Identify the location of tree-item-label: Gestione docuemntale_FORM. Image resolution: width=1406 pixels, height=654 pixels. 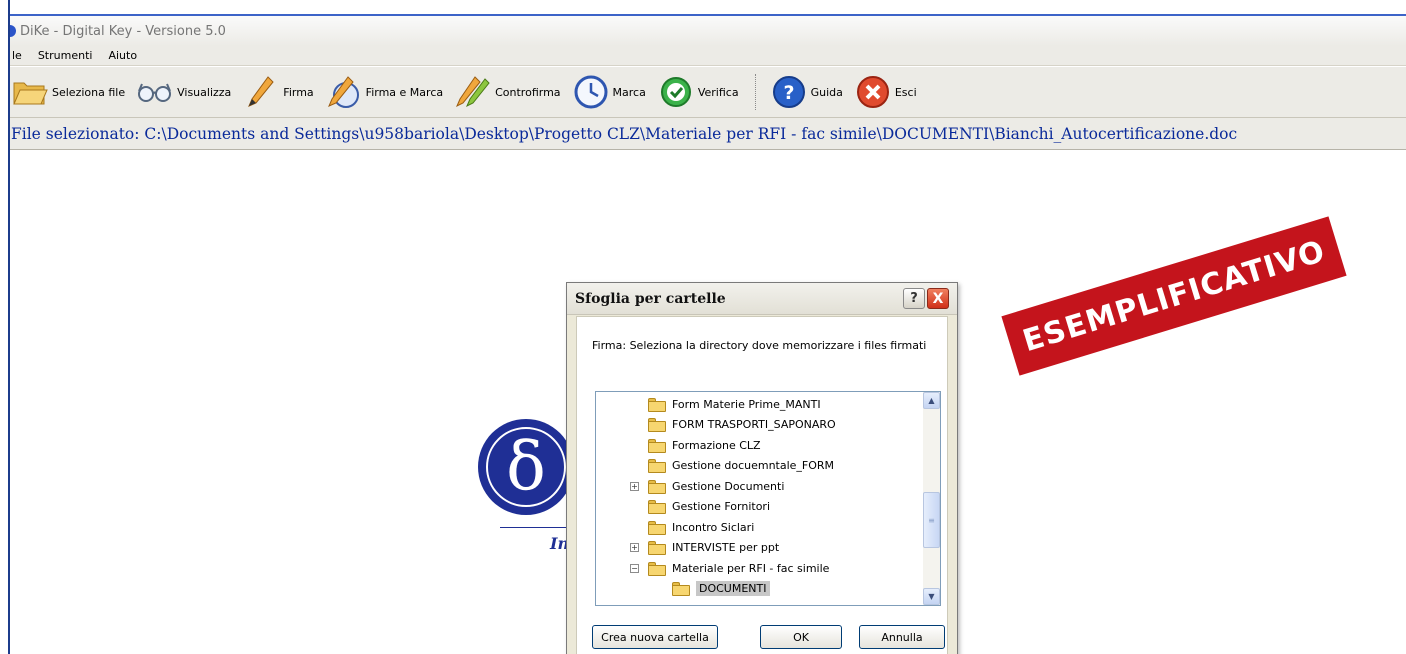
(753, 466).